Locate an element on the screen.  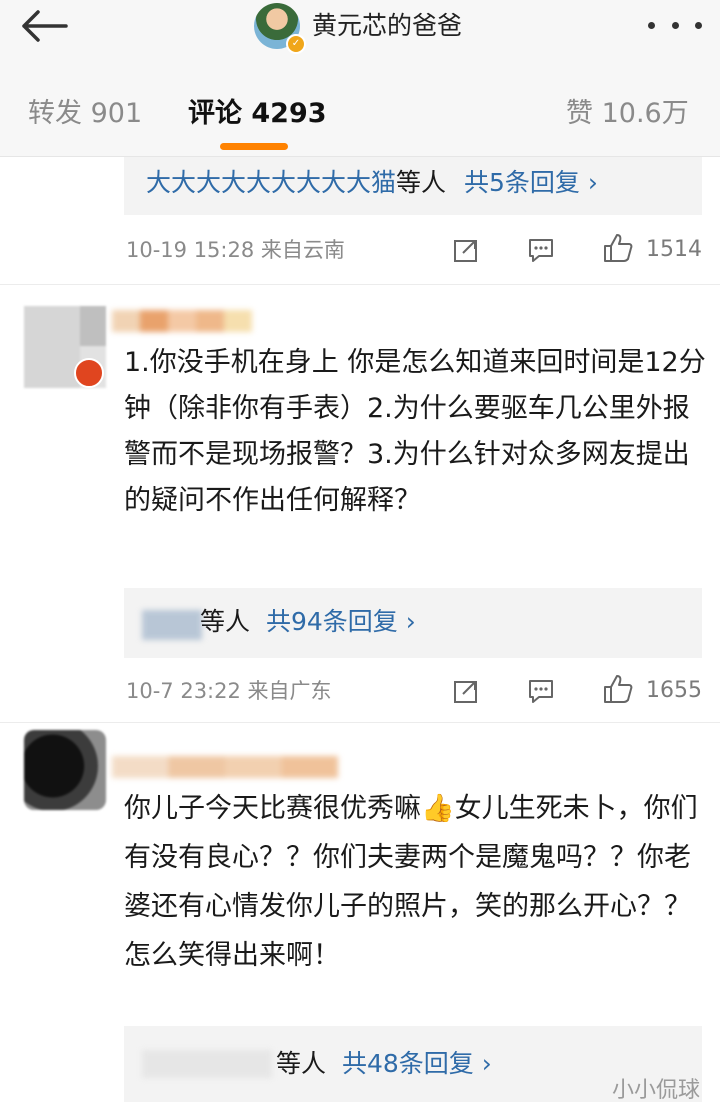
top-bar: ✓ 黄元芯的爸爸 is located at coordinates (360, 35).